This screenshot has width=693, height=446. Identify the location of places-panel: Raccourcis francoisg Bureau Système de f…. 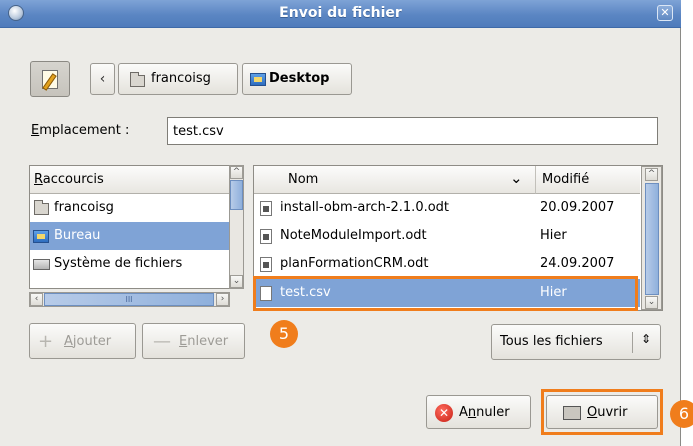
(129, 227).